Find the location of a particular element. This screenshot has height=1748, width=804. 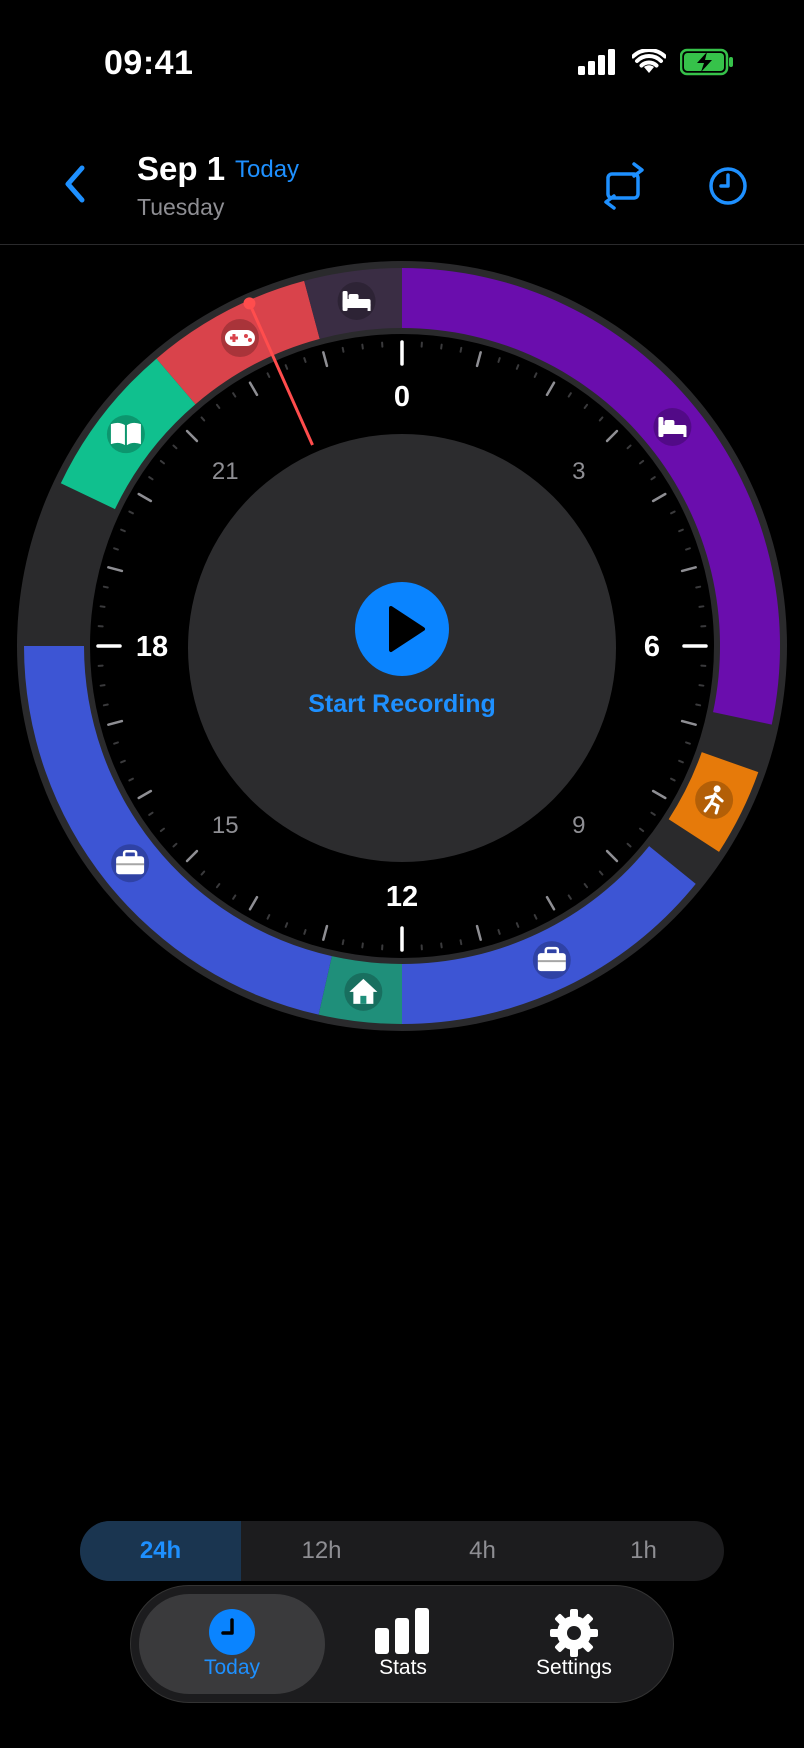

weekday-label: Tuesday is located at coordinates (181, 207).